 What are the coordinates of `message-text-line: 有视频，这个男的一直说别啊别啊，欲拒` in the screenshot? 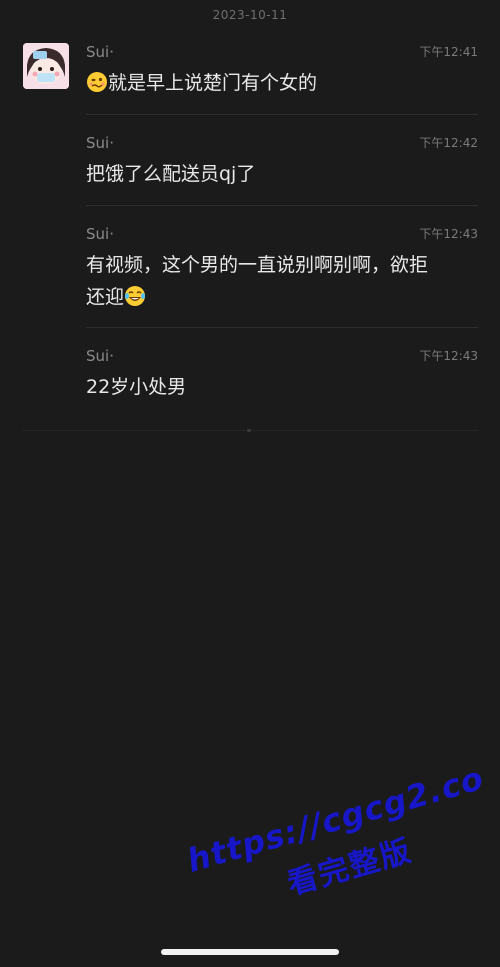 It's located at (257, 265).